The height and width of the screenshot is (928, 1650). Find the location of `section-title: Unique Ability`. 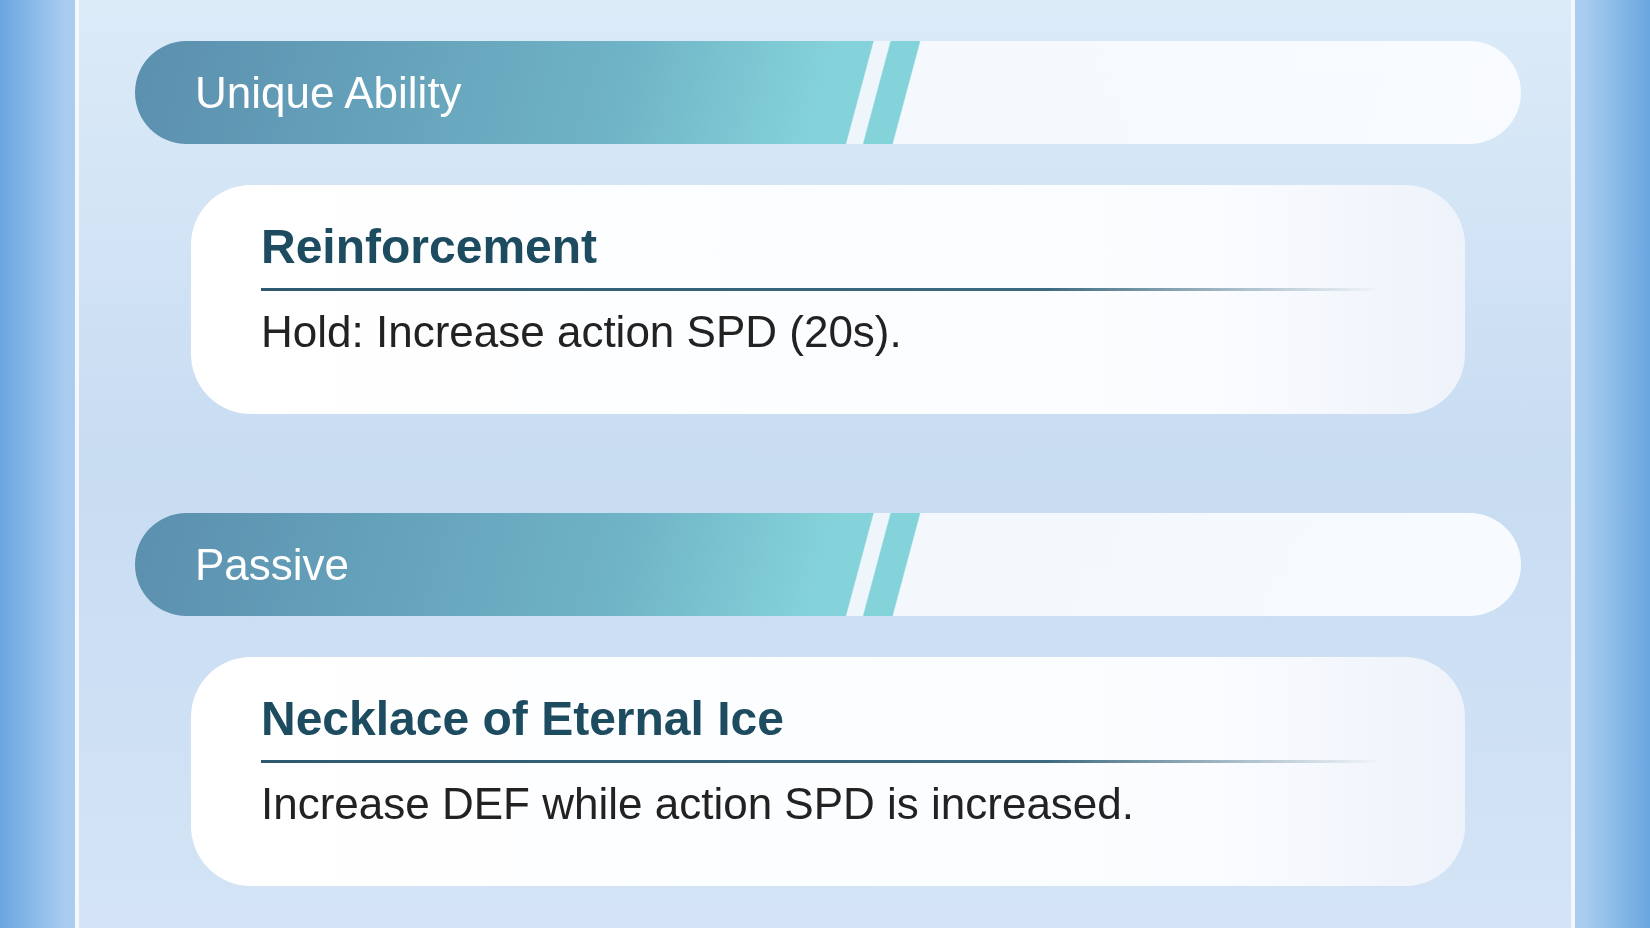

section-title: Unique Ability is located at coordinates (328, 92).